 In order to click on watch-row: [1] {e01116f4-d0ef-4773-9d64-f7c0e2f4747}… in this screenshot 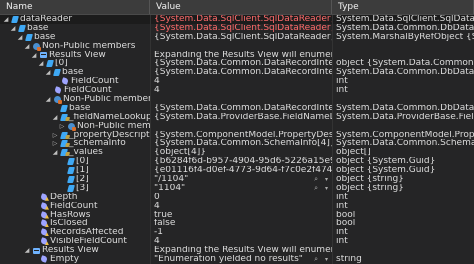, I will do `click(237, 171)`.